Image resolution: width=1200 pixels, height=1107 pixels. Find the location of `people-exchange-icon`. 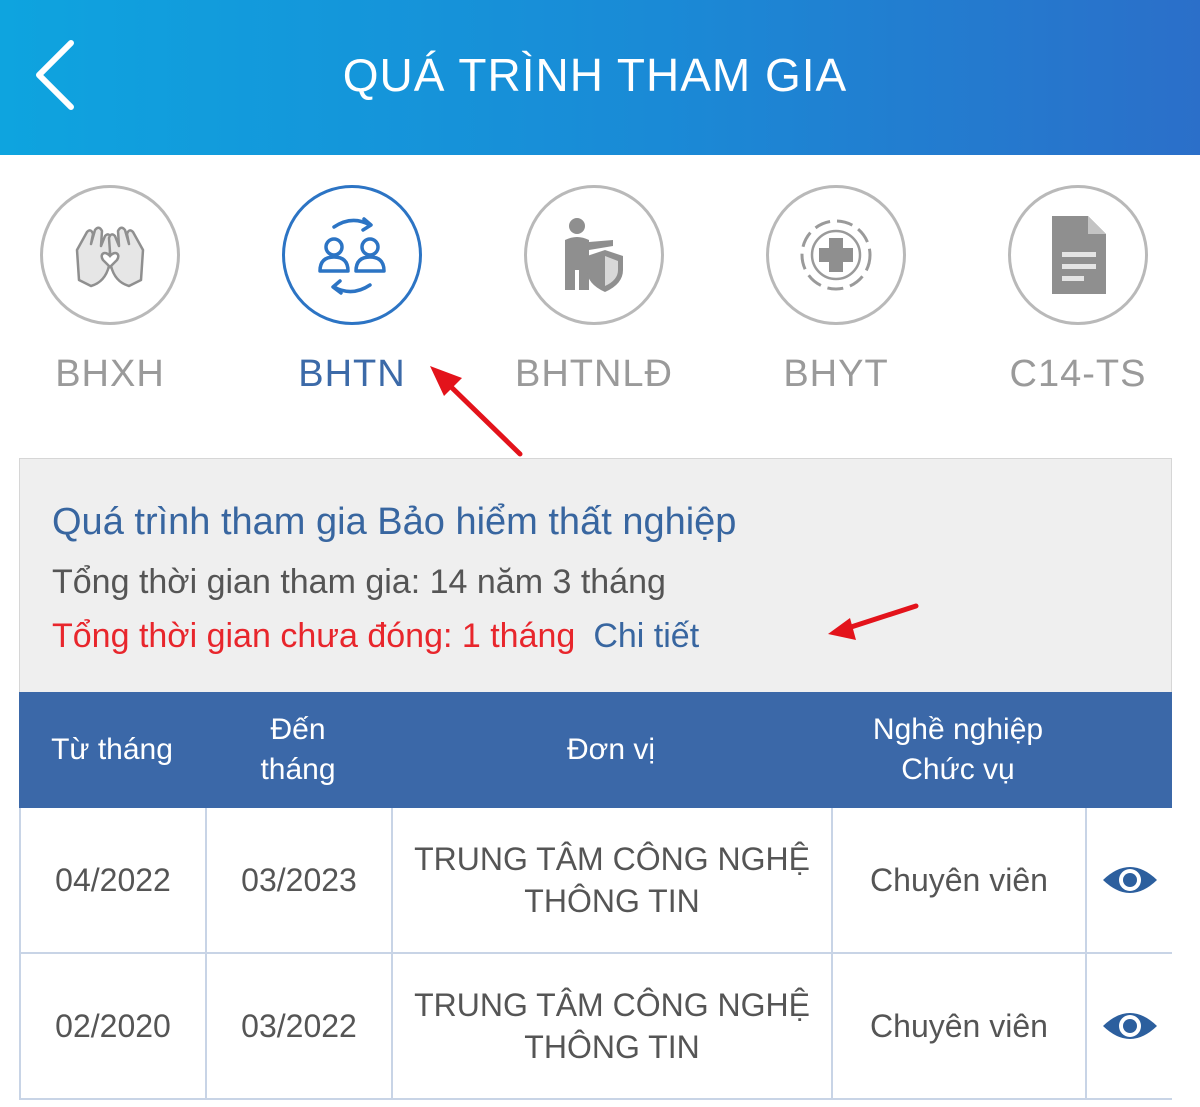

people-exchange-icon is located at coordinates (352, 256).